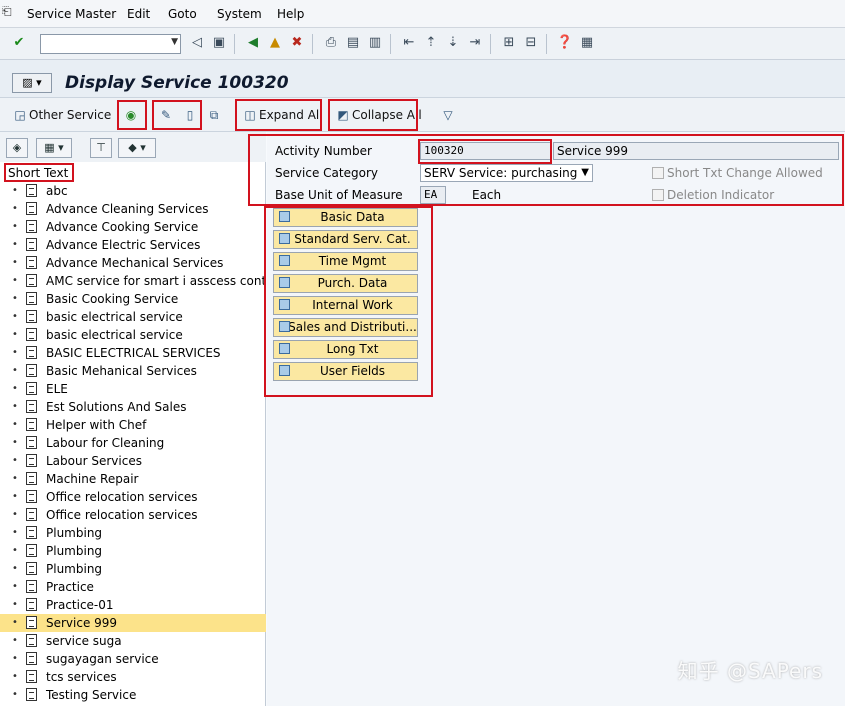 This screenshot has width=845, height=706. I want to click on tree-row: • Basic Cooking Service, so click(133, 299).